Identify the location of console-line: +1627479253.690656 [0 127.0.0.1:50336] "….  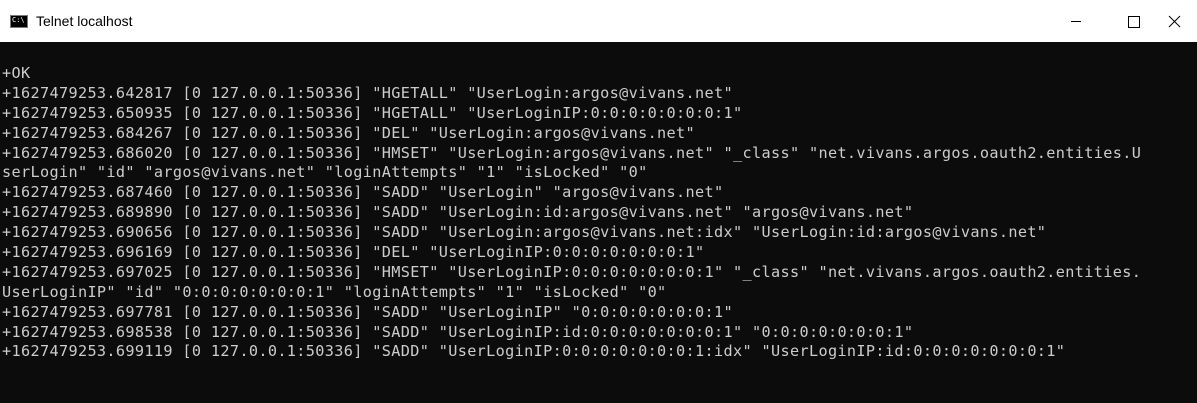
(524, 232).